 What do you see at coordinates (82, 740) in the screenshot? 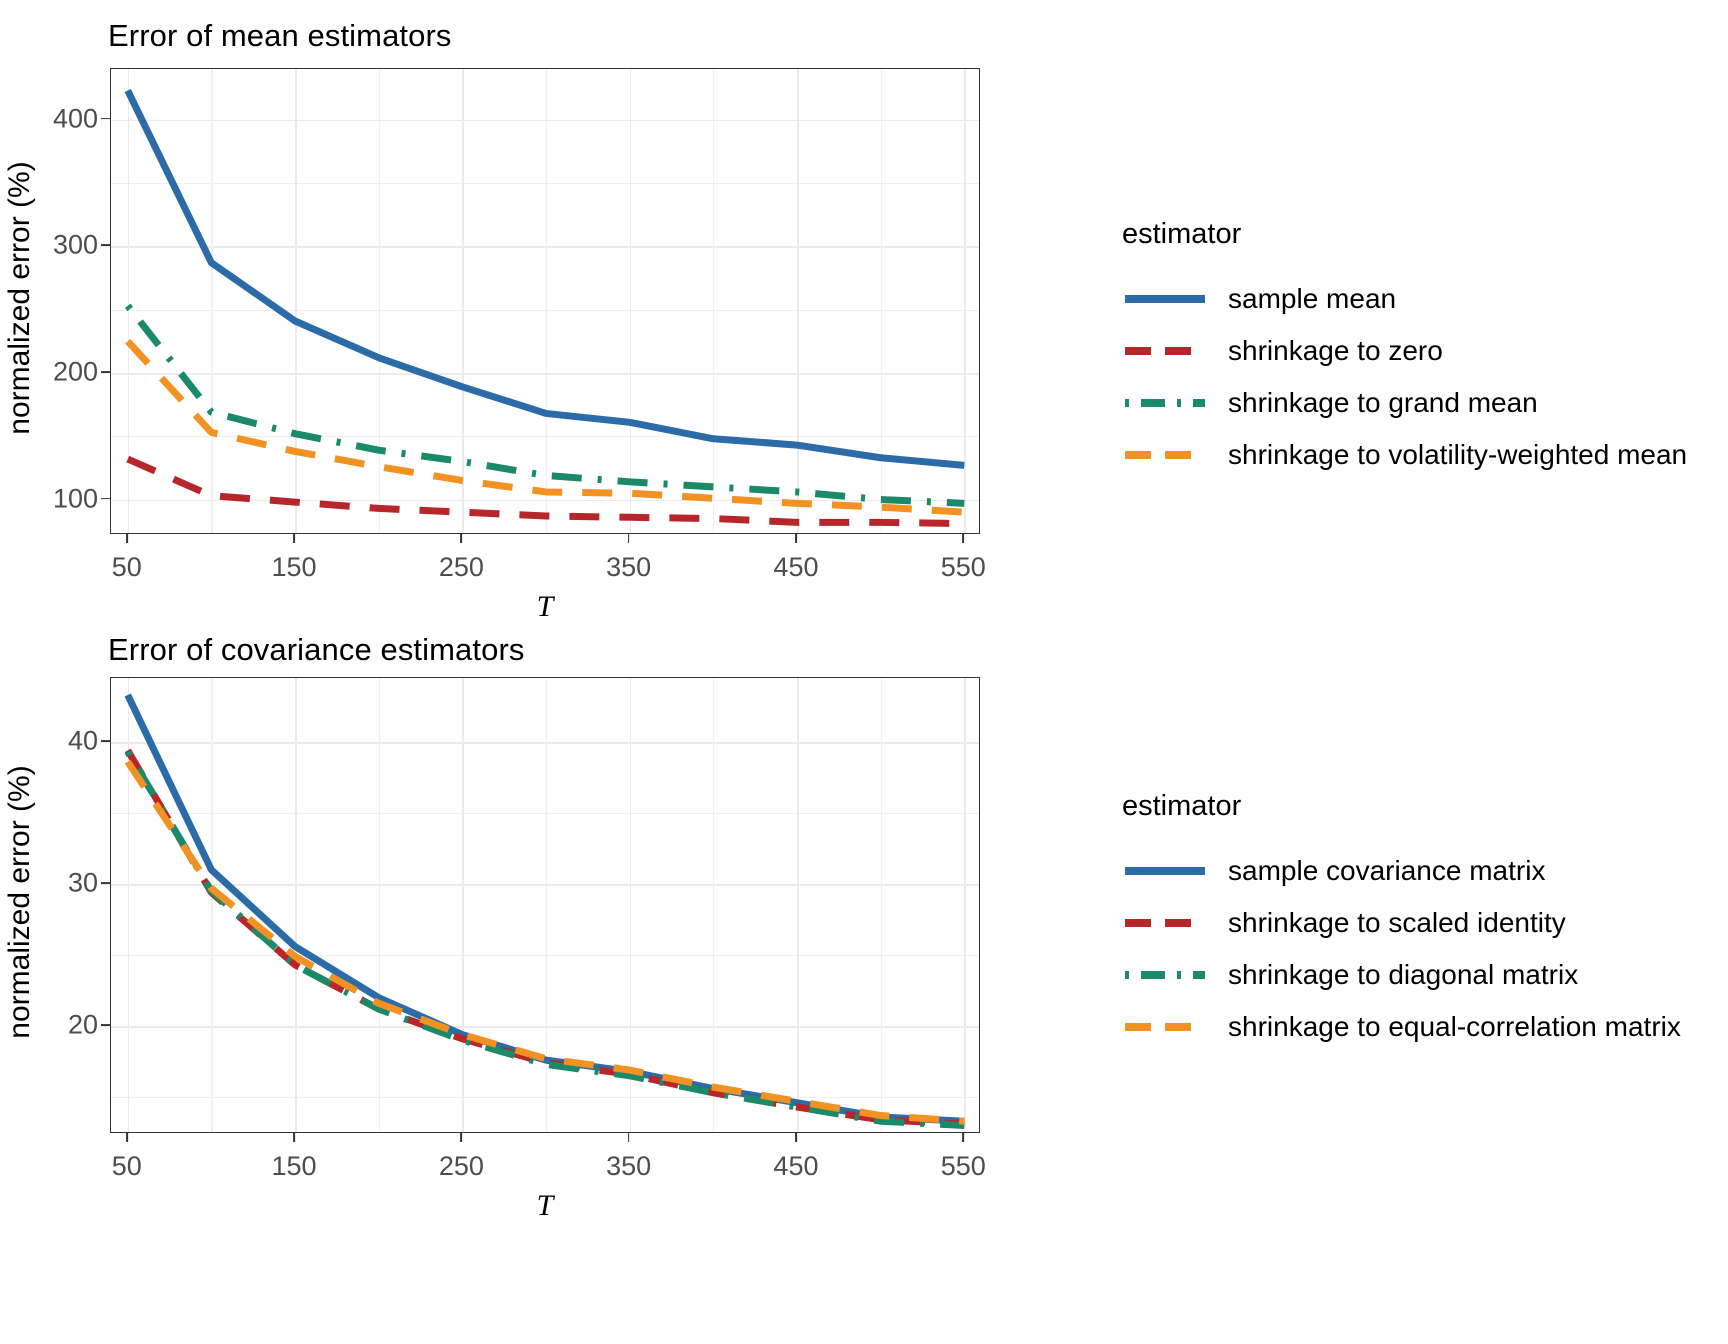
I see `y-tick-label: 40` at bounding box center [82, 740].